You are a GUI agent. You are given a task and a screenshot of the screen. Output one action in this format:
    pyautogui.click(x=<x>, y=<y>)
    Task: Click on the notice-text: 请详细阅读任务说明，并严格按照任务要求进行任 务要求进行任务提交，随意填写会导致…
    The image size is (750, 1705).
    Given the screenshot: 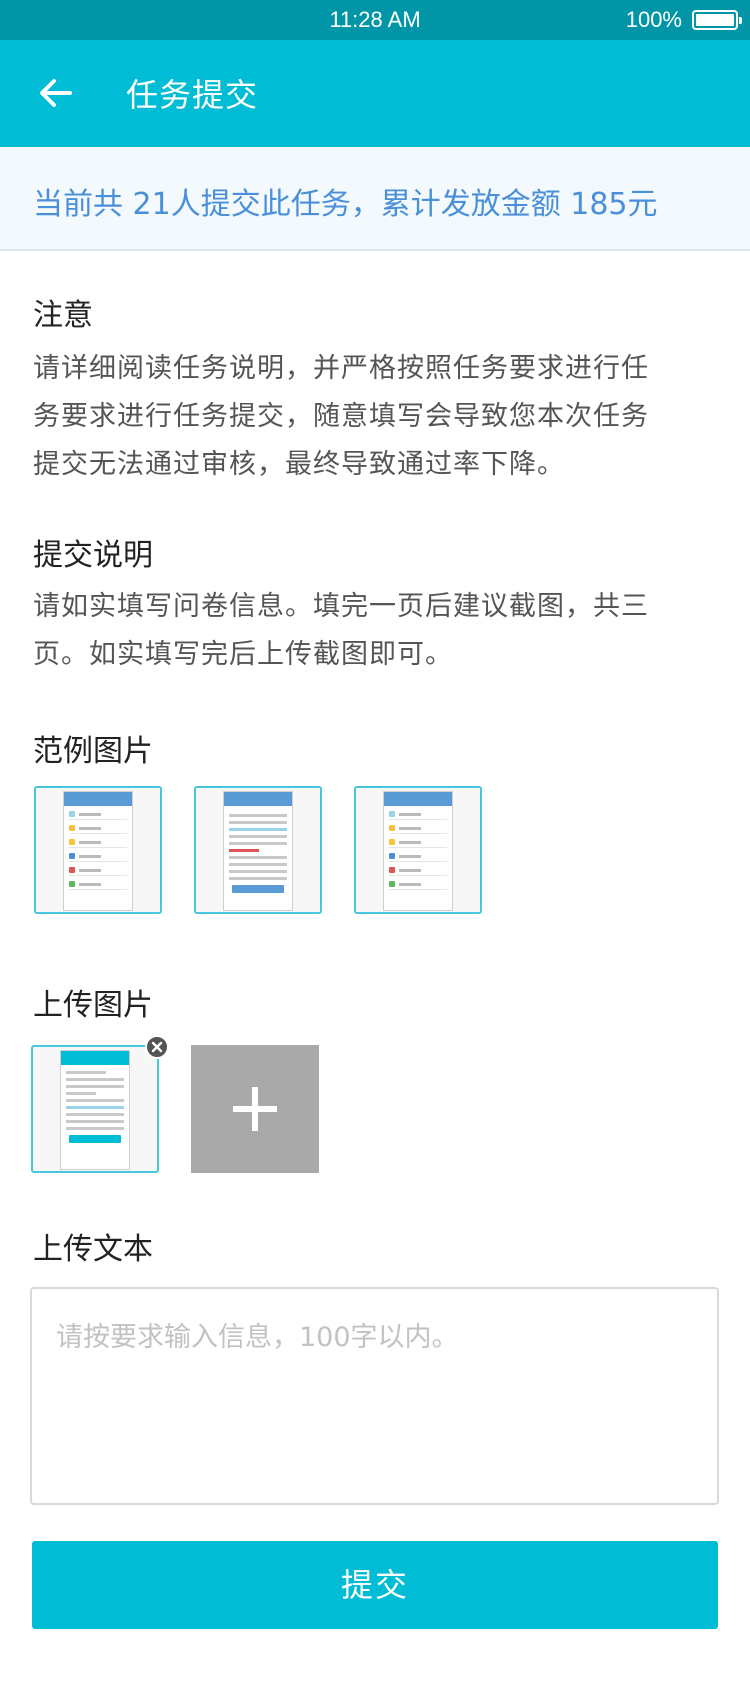 What is the action you would take?
    pyautogui.click(x=378, y=417)
    